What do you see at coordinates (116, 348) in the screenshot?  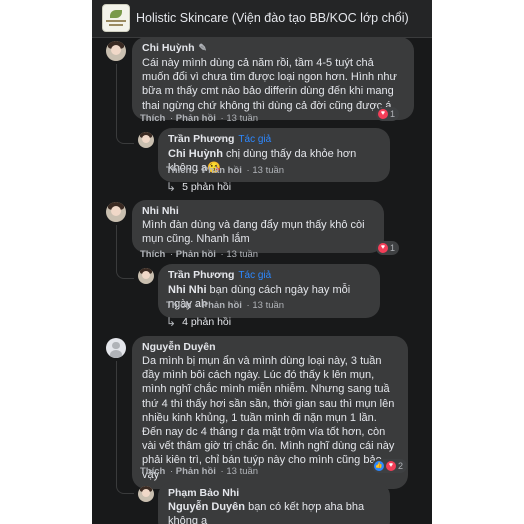 I see `default-avatar` at bounding box center [116, 348].